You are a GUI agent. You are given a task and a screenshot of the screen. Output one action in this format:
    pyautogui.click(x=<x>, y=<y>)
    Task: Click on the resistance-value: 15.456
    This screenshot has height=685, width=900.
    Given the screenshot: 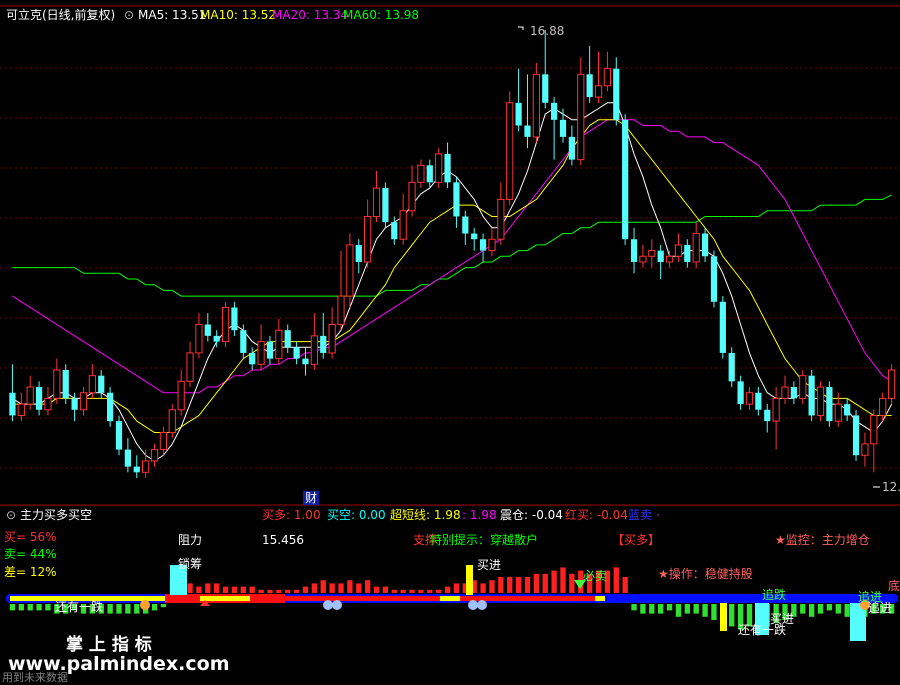 What is the action you would take?
    pyautogui.click(x=283, y=540)
    